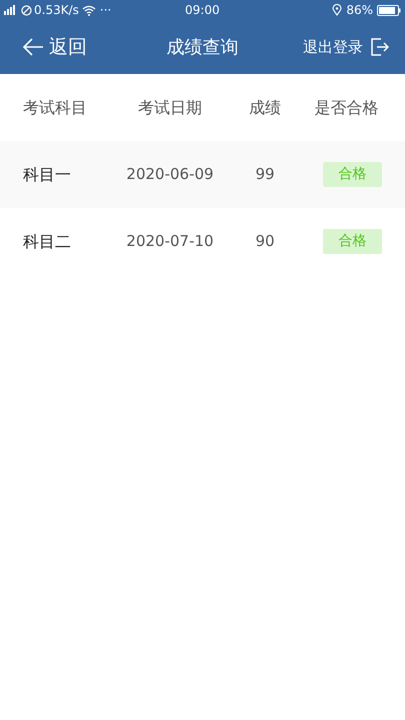  I want to click on status-time: 09:00, so click(202, 10).